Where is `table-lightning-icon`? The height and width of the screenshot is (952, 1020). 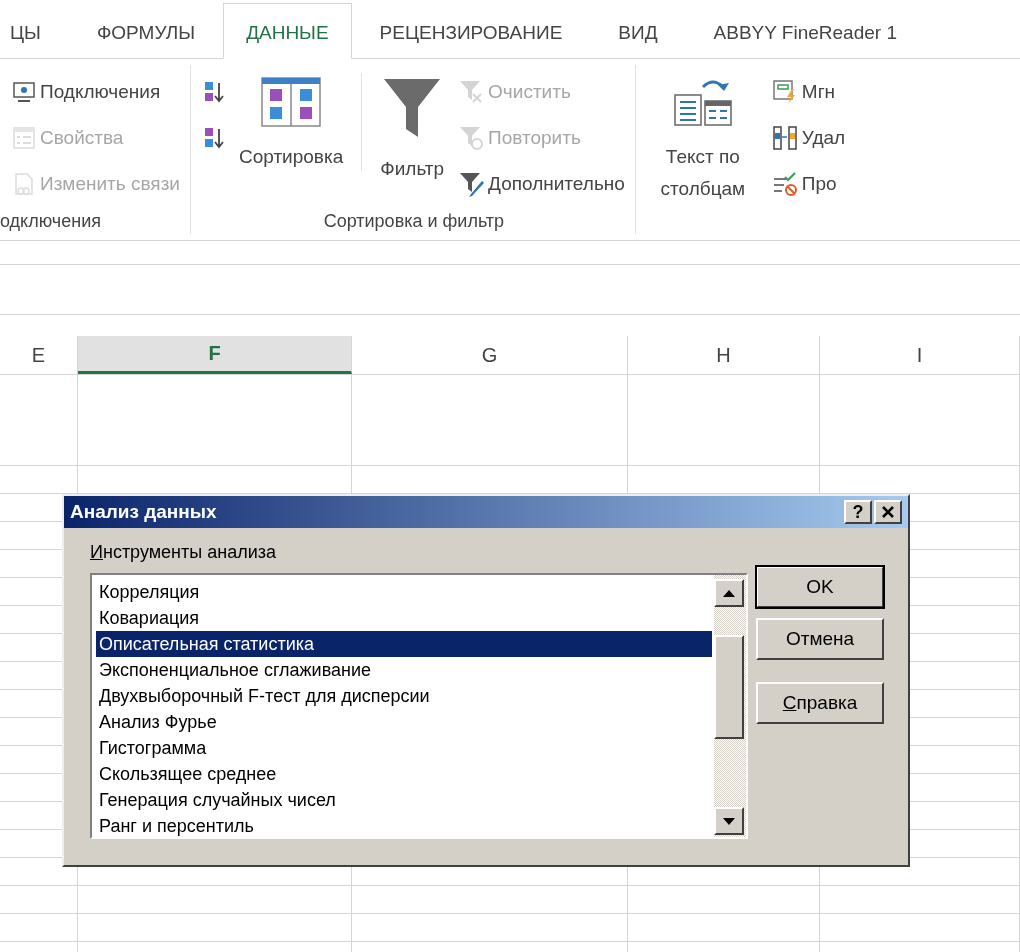
table-lightning-icon is located at coordinates (784, 92).